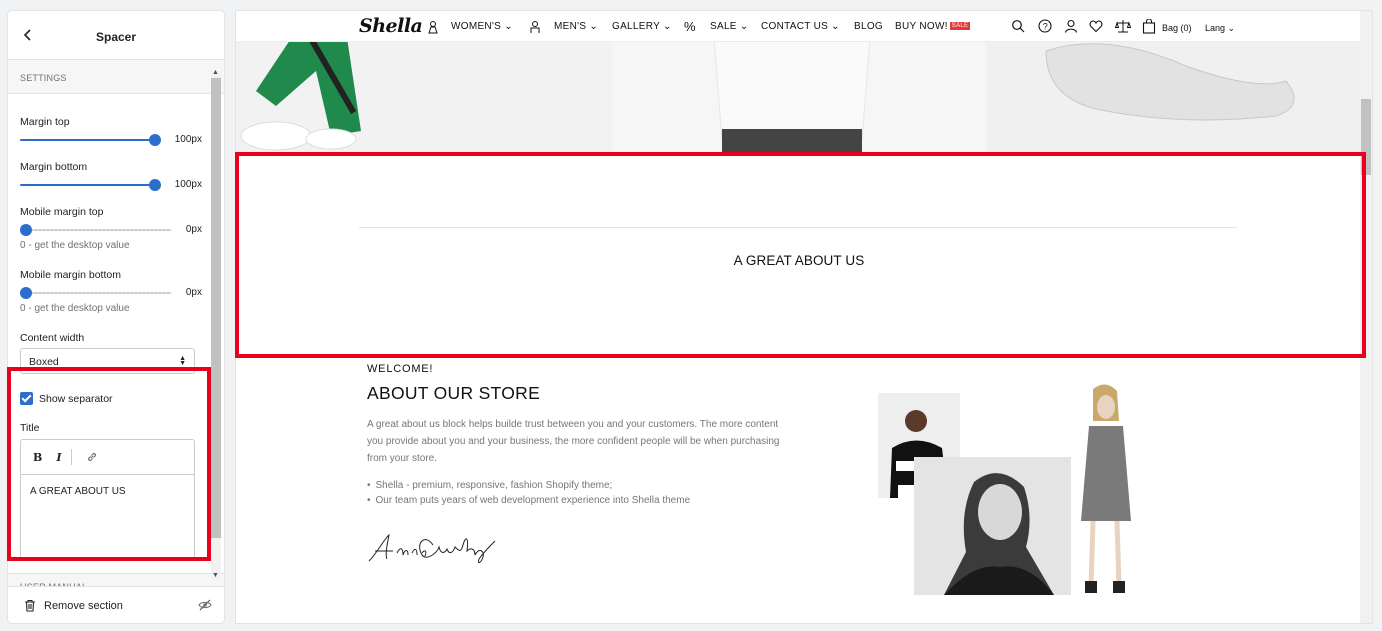  I want to click on panel-footer: Remove section, so click(116, 604).